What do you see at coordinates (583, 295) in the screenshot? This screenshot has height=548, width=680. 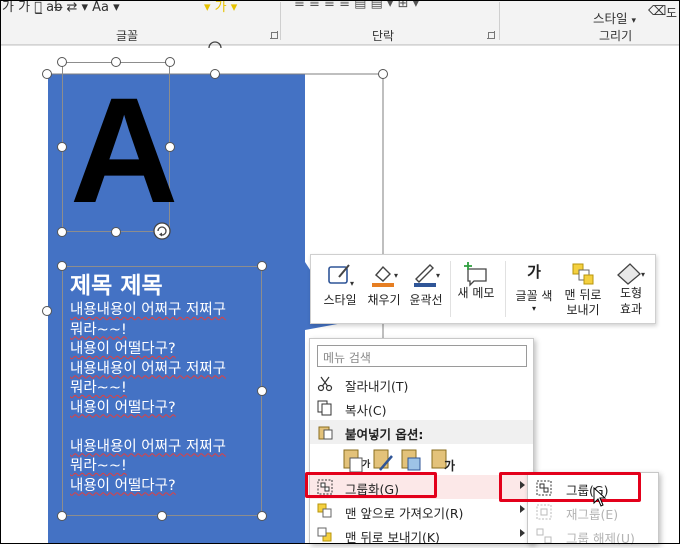 I see `send-to-back-label-1: 맨 뒤로` at bounding box center [583, 295].